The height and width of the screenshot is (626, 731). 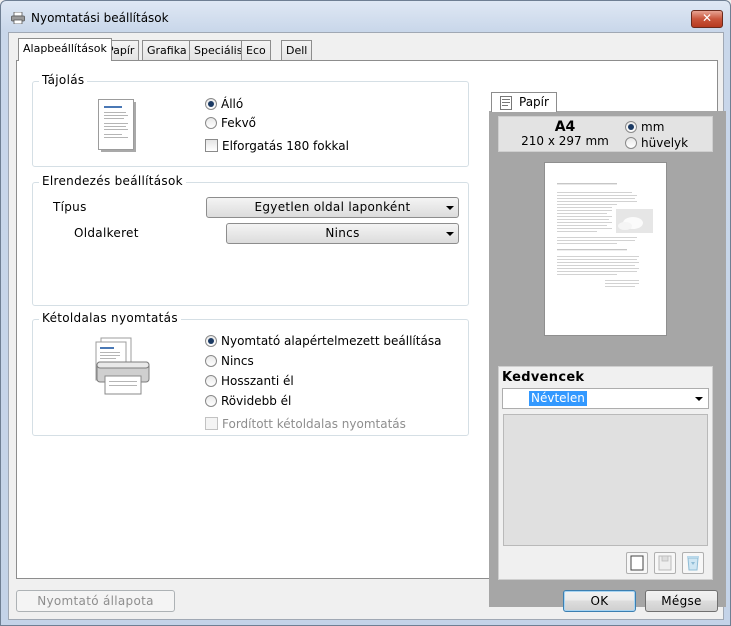 What do you see at coordinates (70, 207) in the screenshot?
I see `type-label: Típus` at bounding box center [70, 207].